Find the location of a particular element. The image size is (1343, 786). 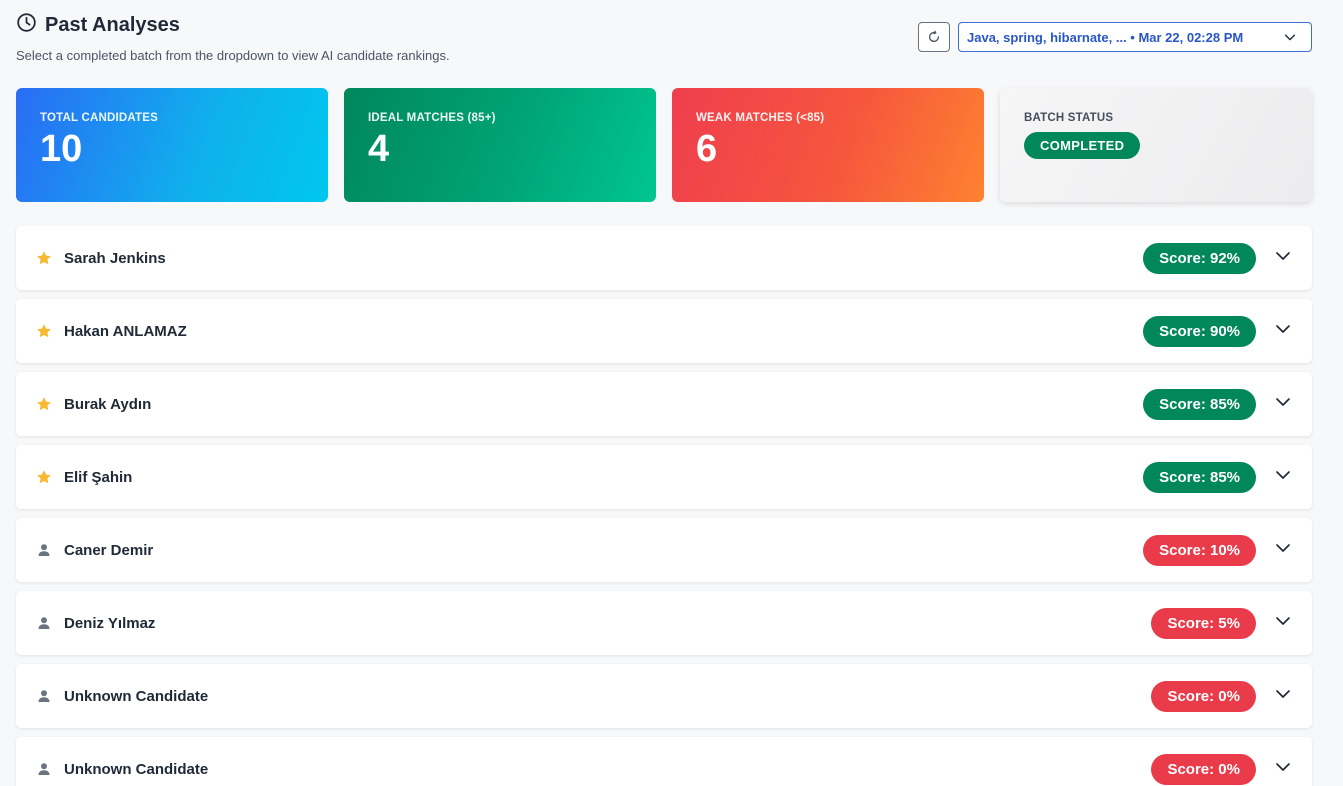

candidate-name: Deniz Yılmaz is located at coordinates (110, 623).